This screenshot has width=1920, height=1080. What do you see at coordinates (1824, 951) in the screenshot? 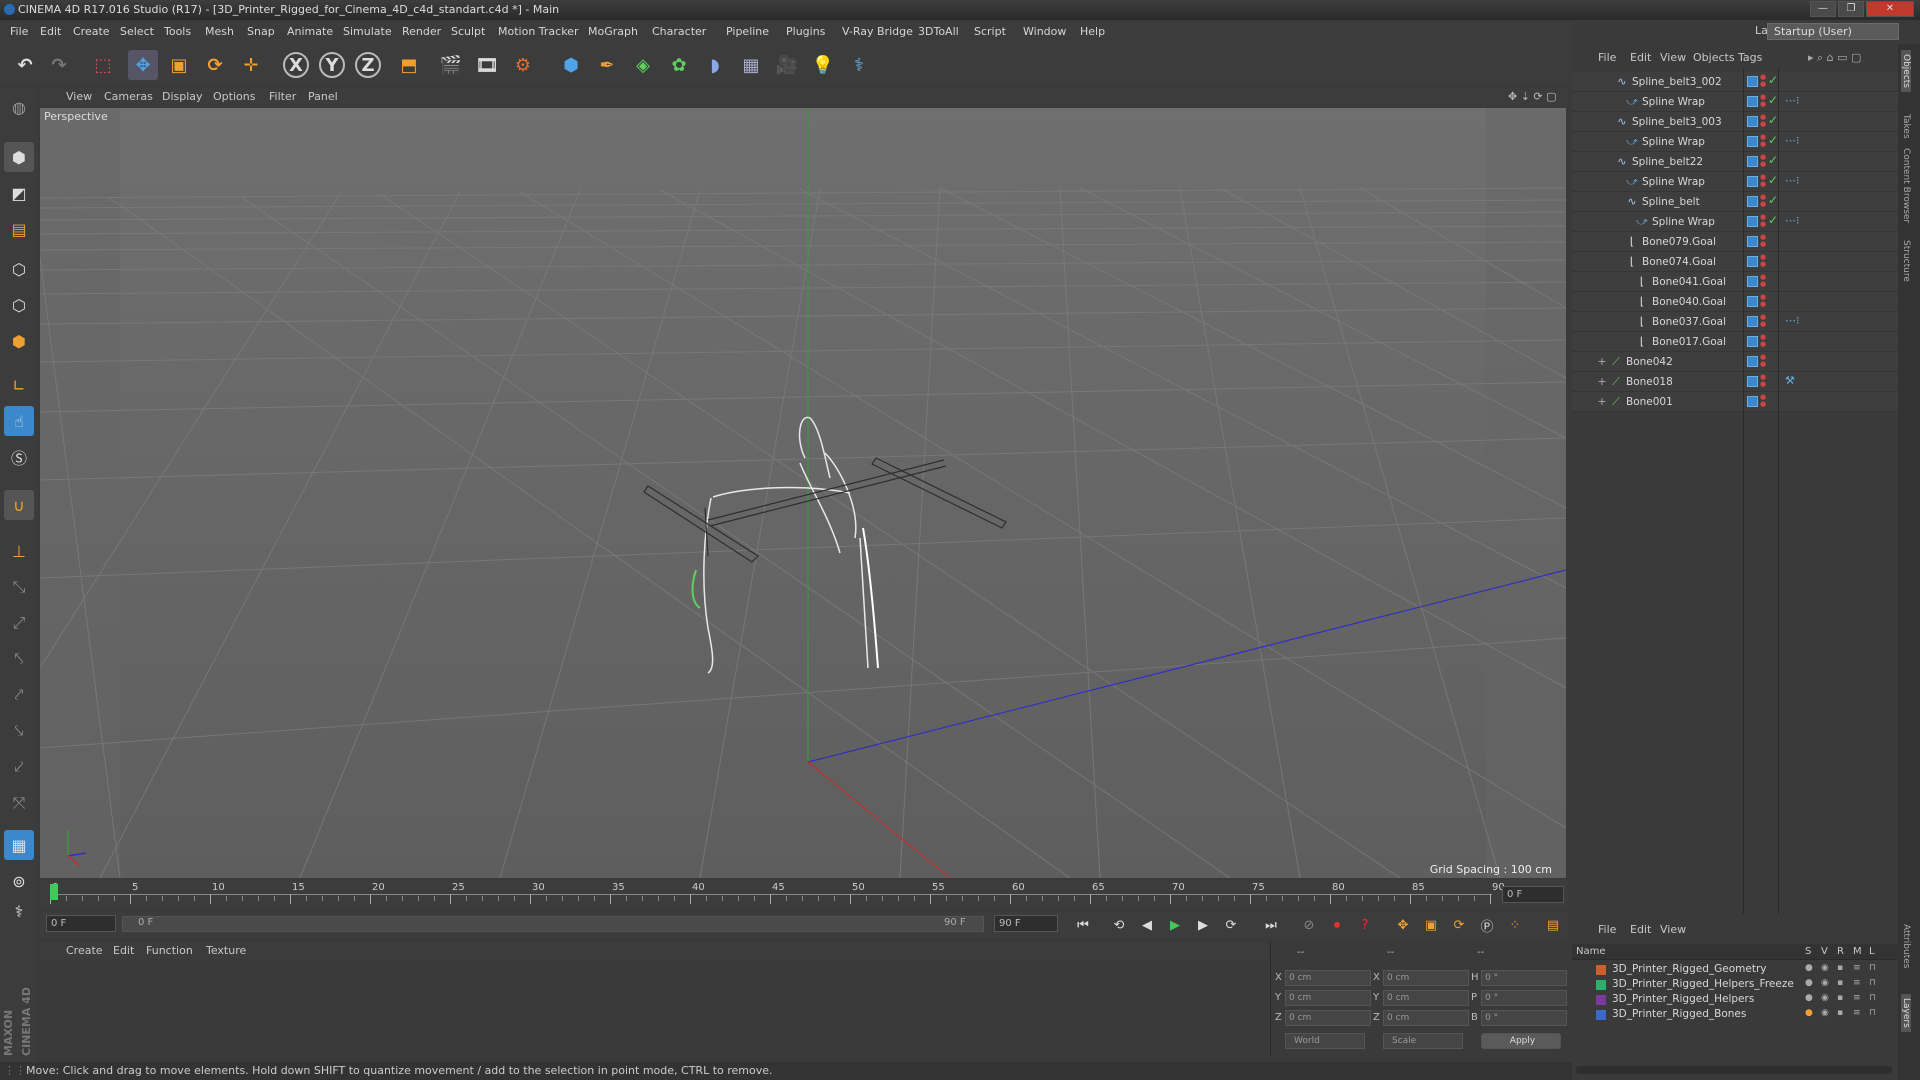
I see `layer-col-v: V` at bounding box center [1824, 951].